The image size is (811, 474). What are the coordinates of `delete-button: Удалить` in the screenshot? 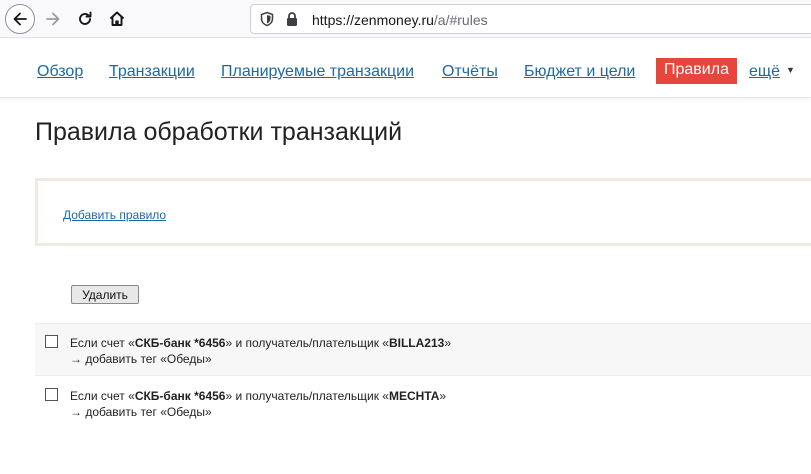 It's located at (105, 294).